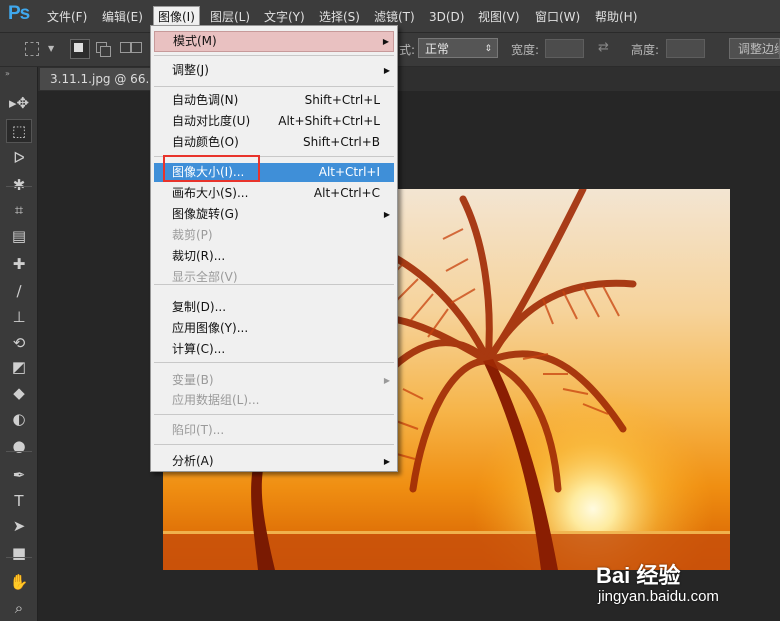 This screenshot has width=780, height=621. Describe the element at coordinates (499, 17) in the screenshot. I see `menu-view: 视图(V)` at that location.